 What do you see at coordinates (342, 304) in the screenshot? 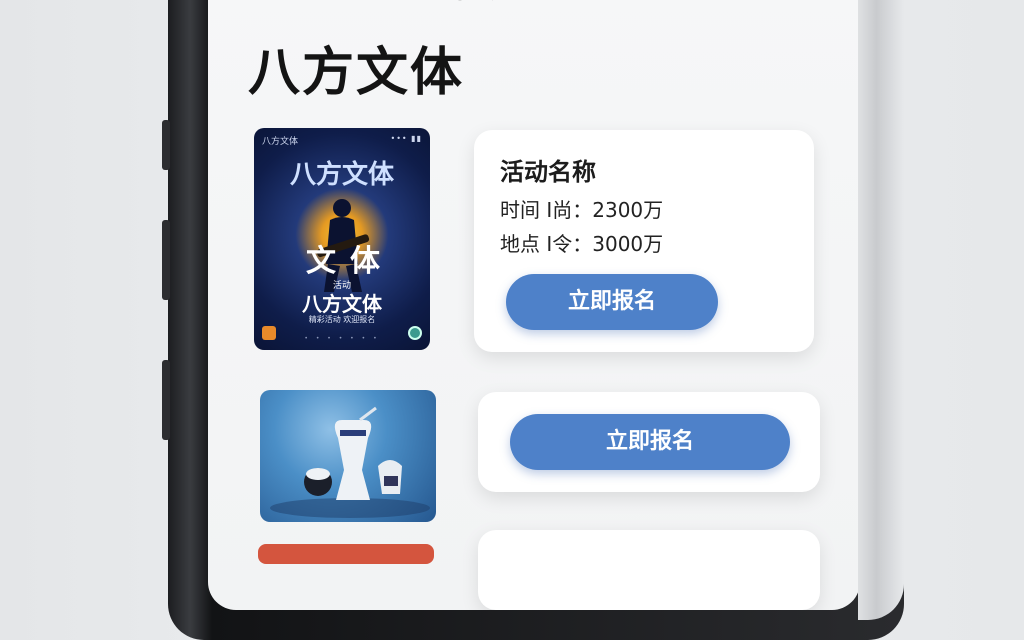
I see `poster-title: 八方文体` at bounding box center [342, 304].